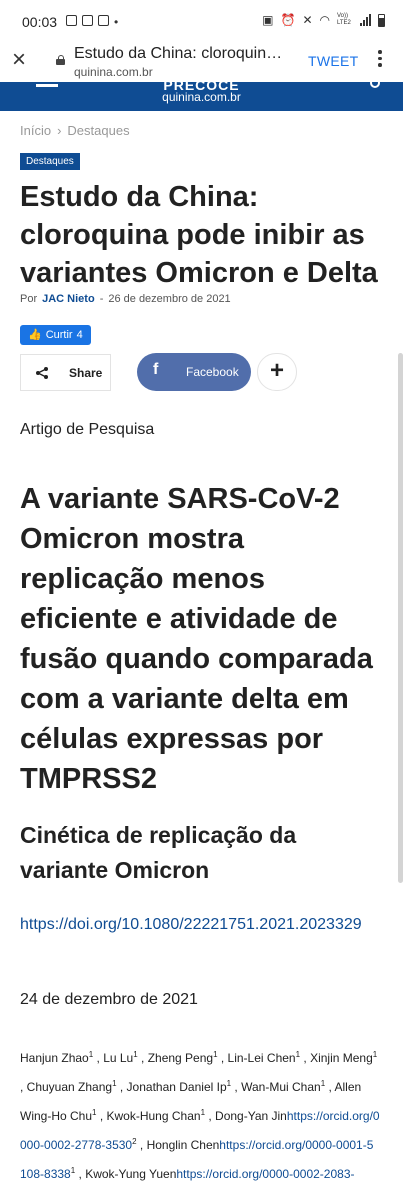 The image size is (403, 1200). I want to click on author-item: Lu Lu1 ,, so click(125, 1057).